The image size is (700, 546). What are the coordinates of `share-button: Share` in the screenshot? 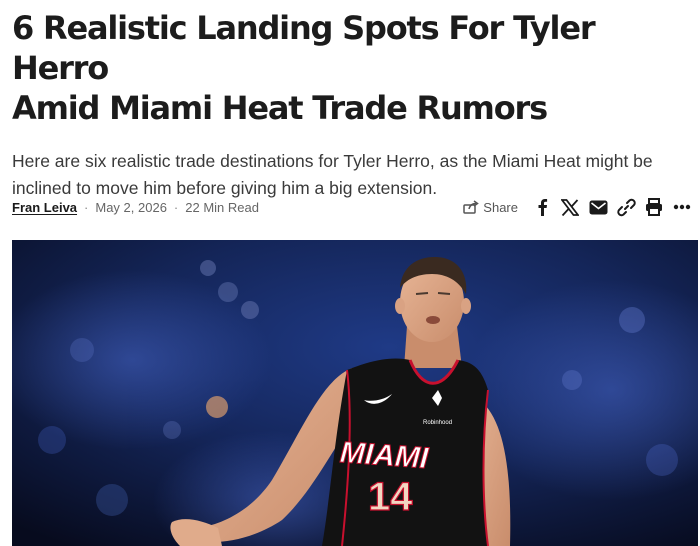 It's located at (490, 207).